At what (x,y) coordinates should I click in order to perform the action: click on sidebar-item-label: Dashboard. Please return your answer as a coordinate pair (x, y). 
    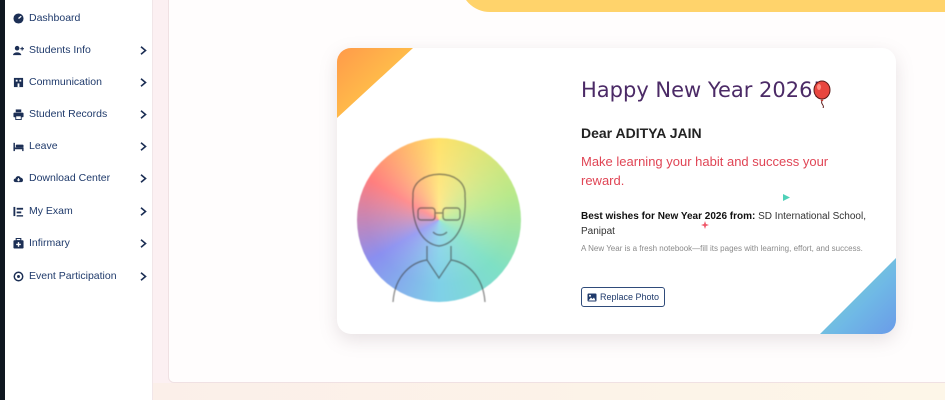
    Looking at the image, I should click on (55, 18).